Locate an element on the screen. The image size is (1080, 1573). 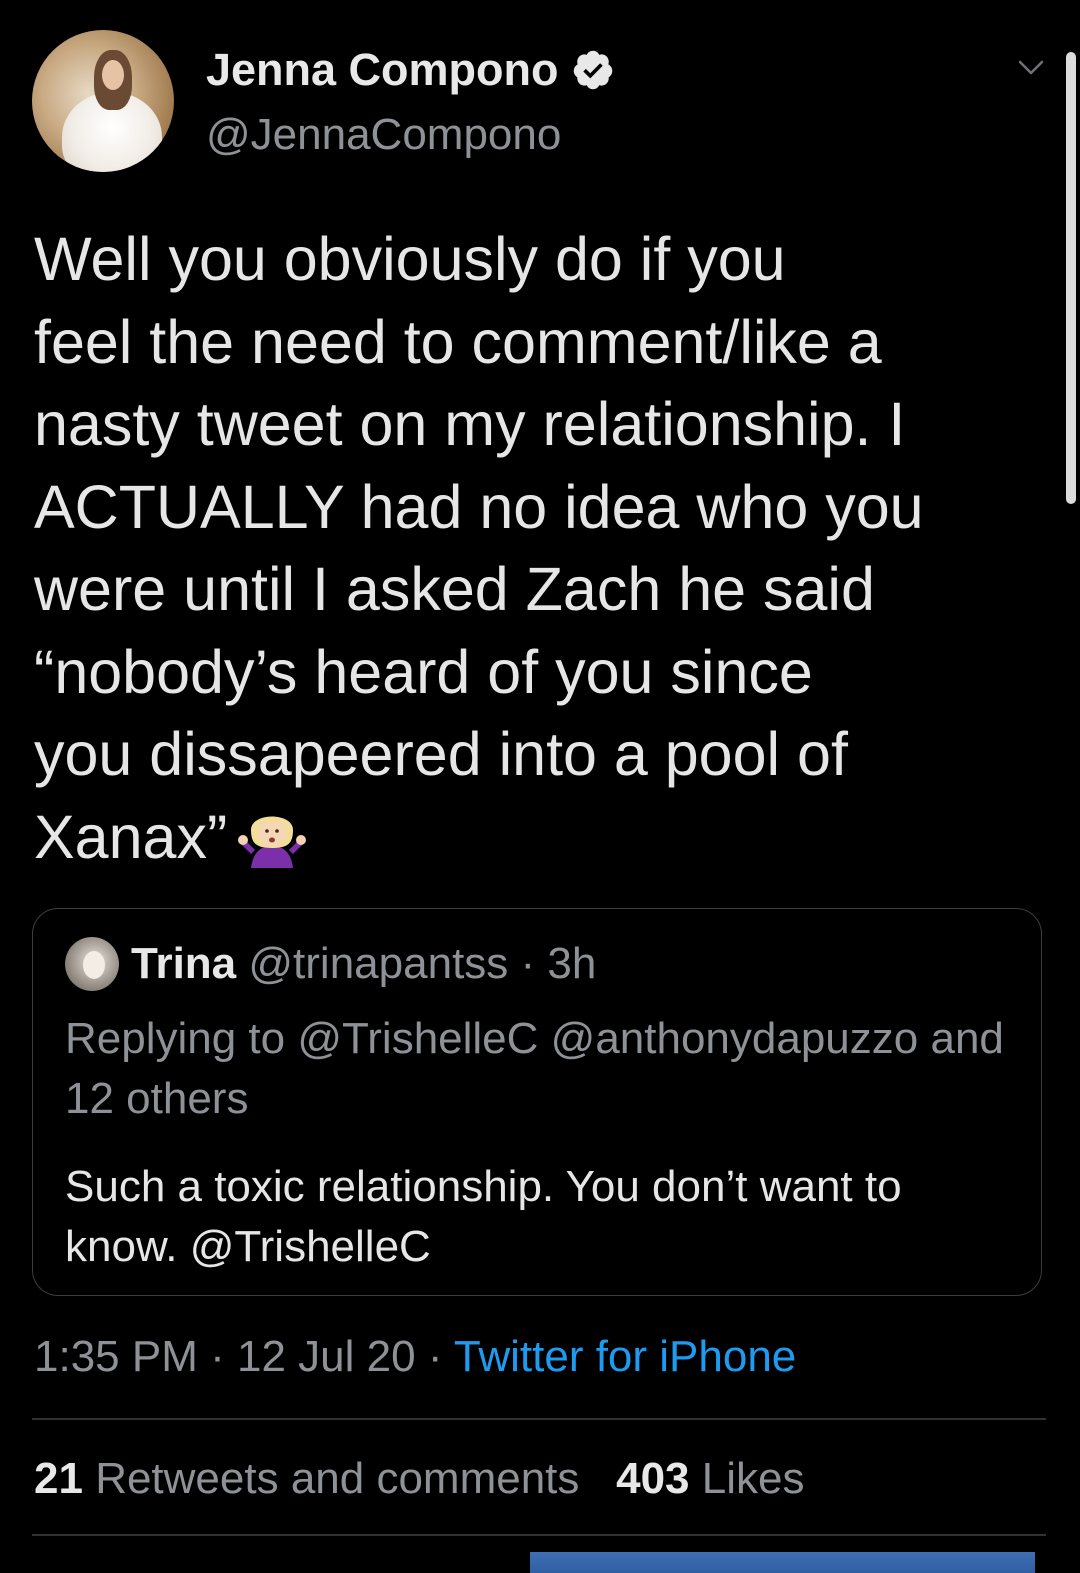
author-avatar is located at coordinates (103, 101).